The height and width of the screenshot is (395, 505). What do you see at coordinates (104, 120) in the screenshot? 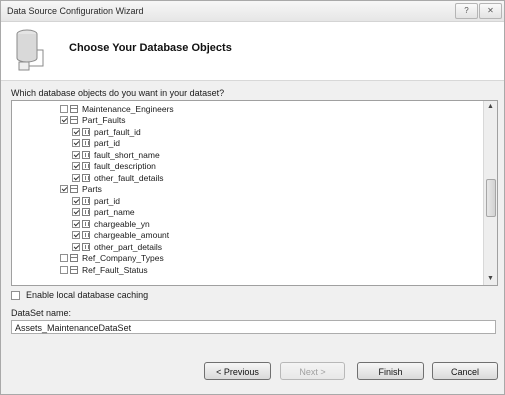
I see `tree-item-label: Part_Faults` at bounding box center [104, 120].